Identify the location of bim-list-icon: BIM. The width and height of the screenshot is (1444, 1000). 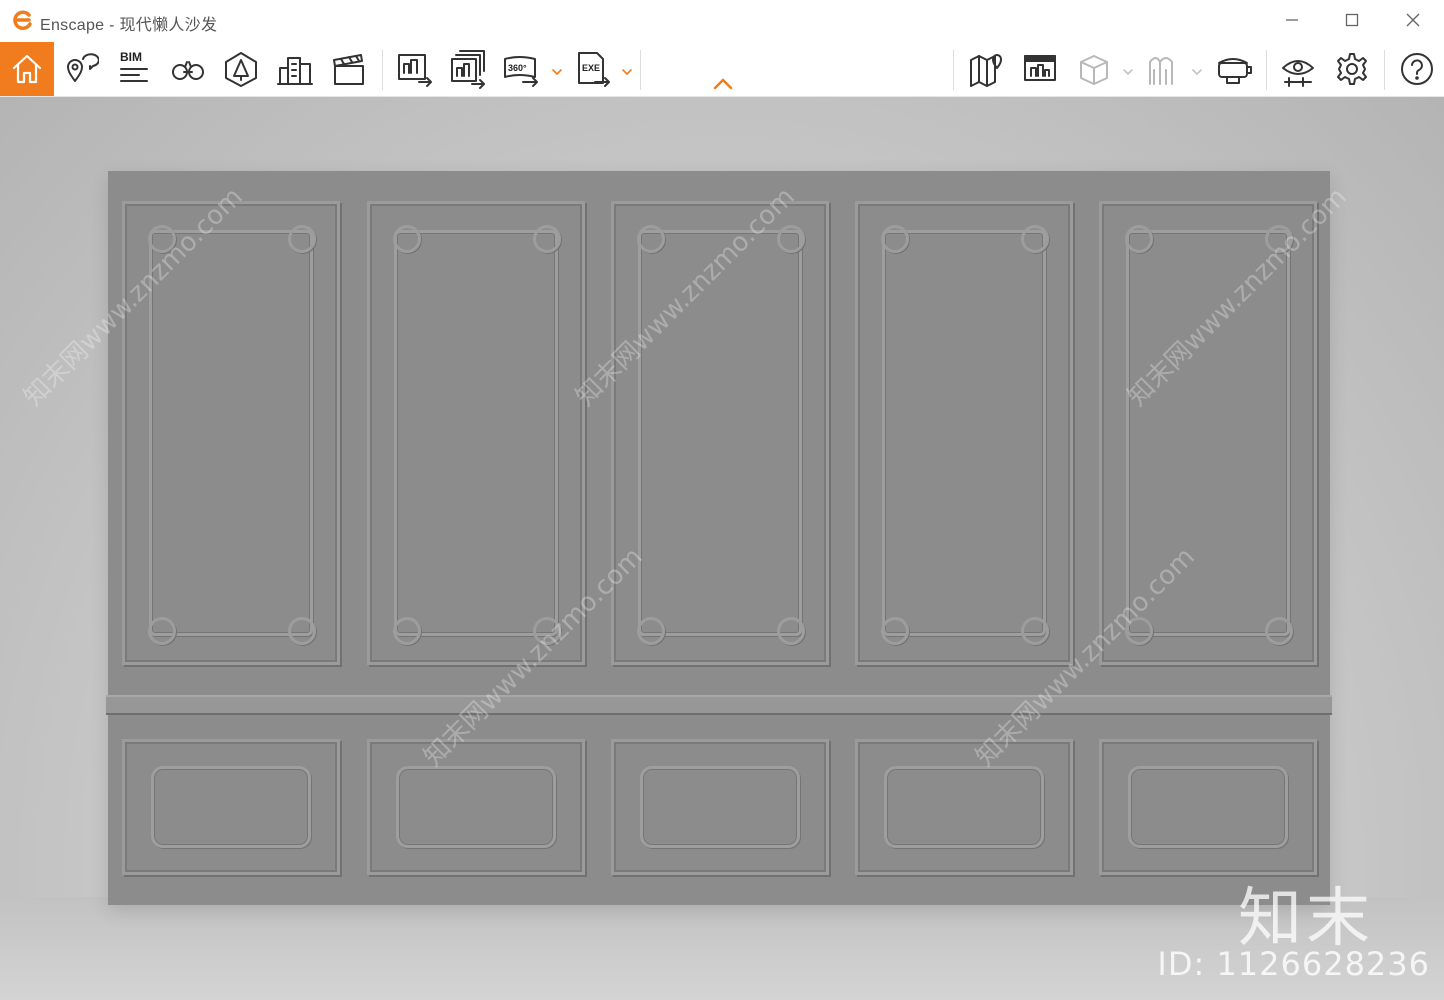
(134, 66).